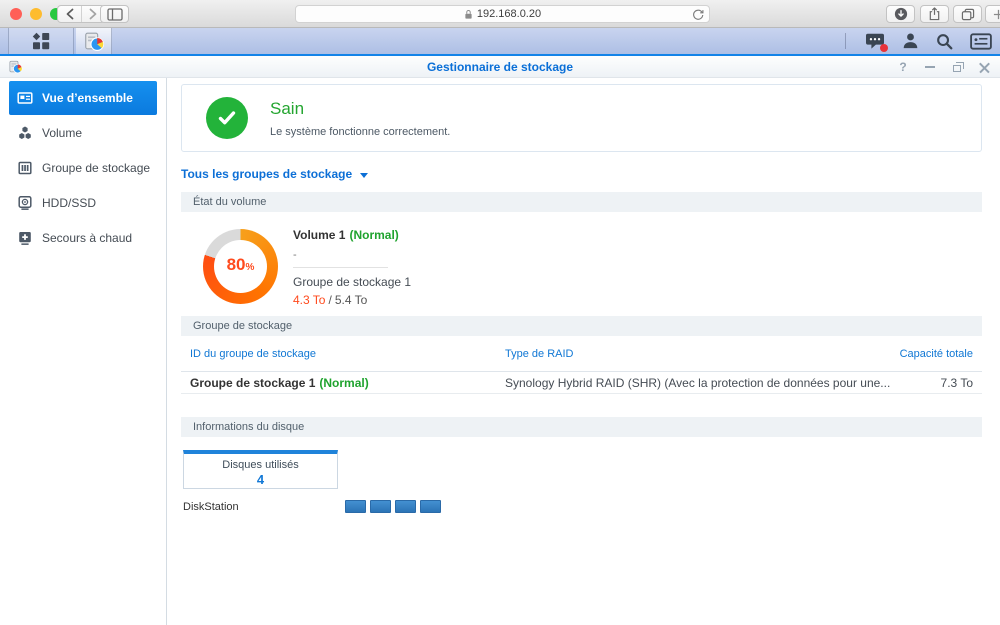 The width and height of the screenshot is (1000, 625). I want to click on volume-usage-donut: 80%, so click(240, 266).